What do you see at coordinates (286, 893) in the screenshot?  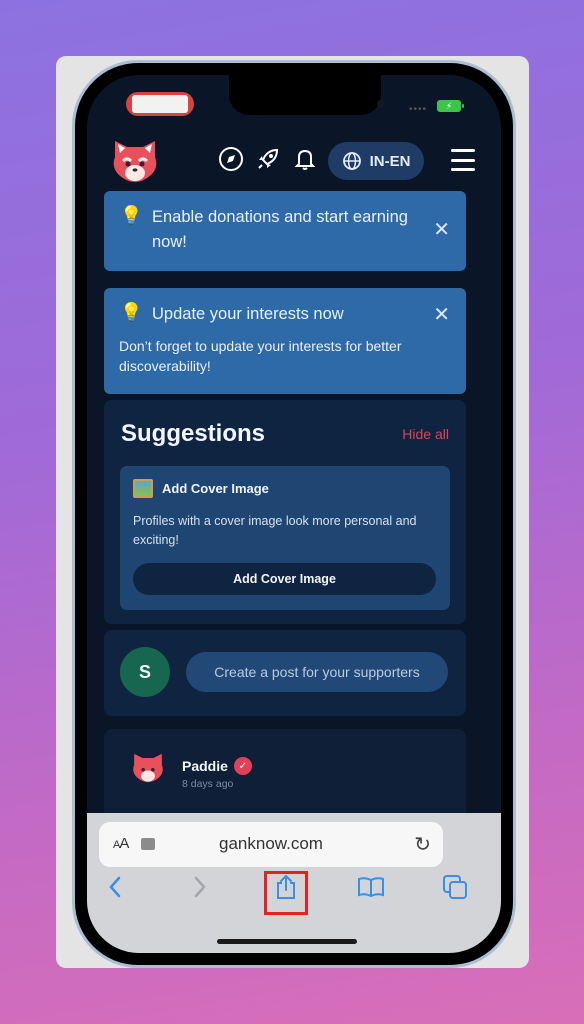 I see `share-highlight-box` at bounding box center [286, 893].